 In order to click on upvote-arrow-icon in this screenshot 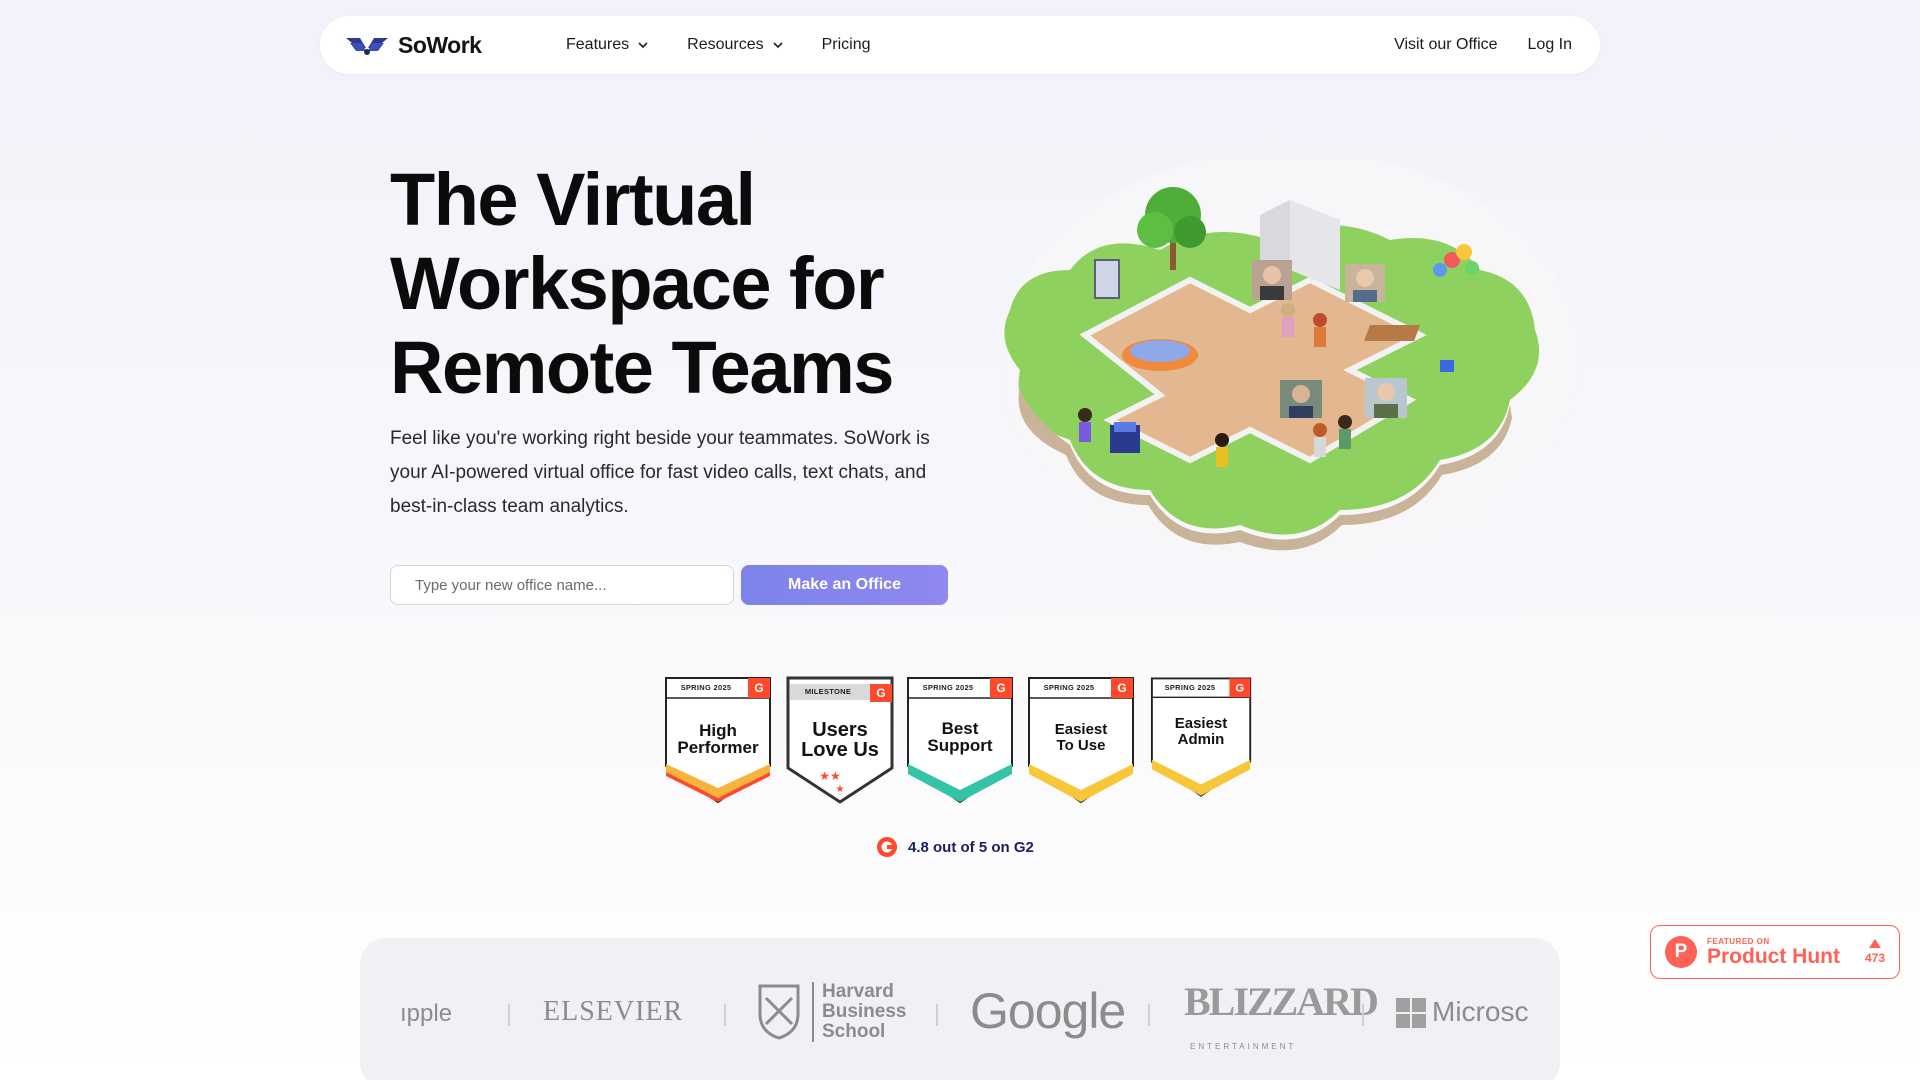, I will do `click(1874, 943)`.